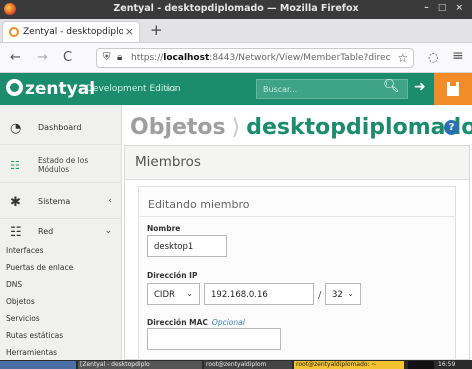 Image resolution: width=472 pixels, height=369 pixels. What do you see at coordinates (42, 57) in the screenshot?
I see `forward-button: →` at bounding box center [42, 57].